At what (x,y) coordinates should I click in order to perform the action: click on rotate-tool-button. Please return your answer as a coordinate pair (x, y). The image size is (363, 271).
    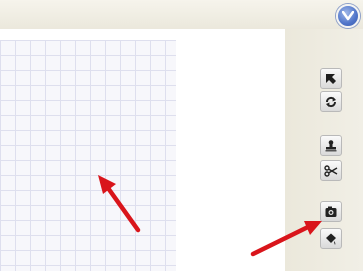
    Looking at the image, I should click on (331, 101).